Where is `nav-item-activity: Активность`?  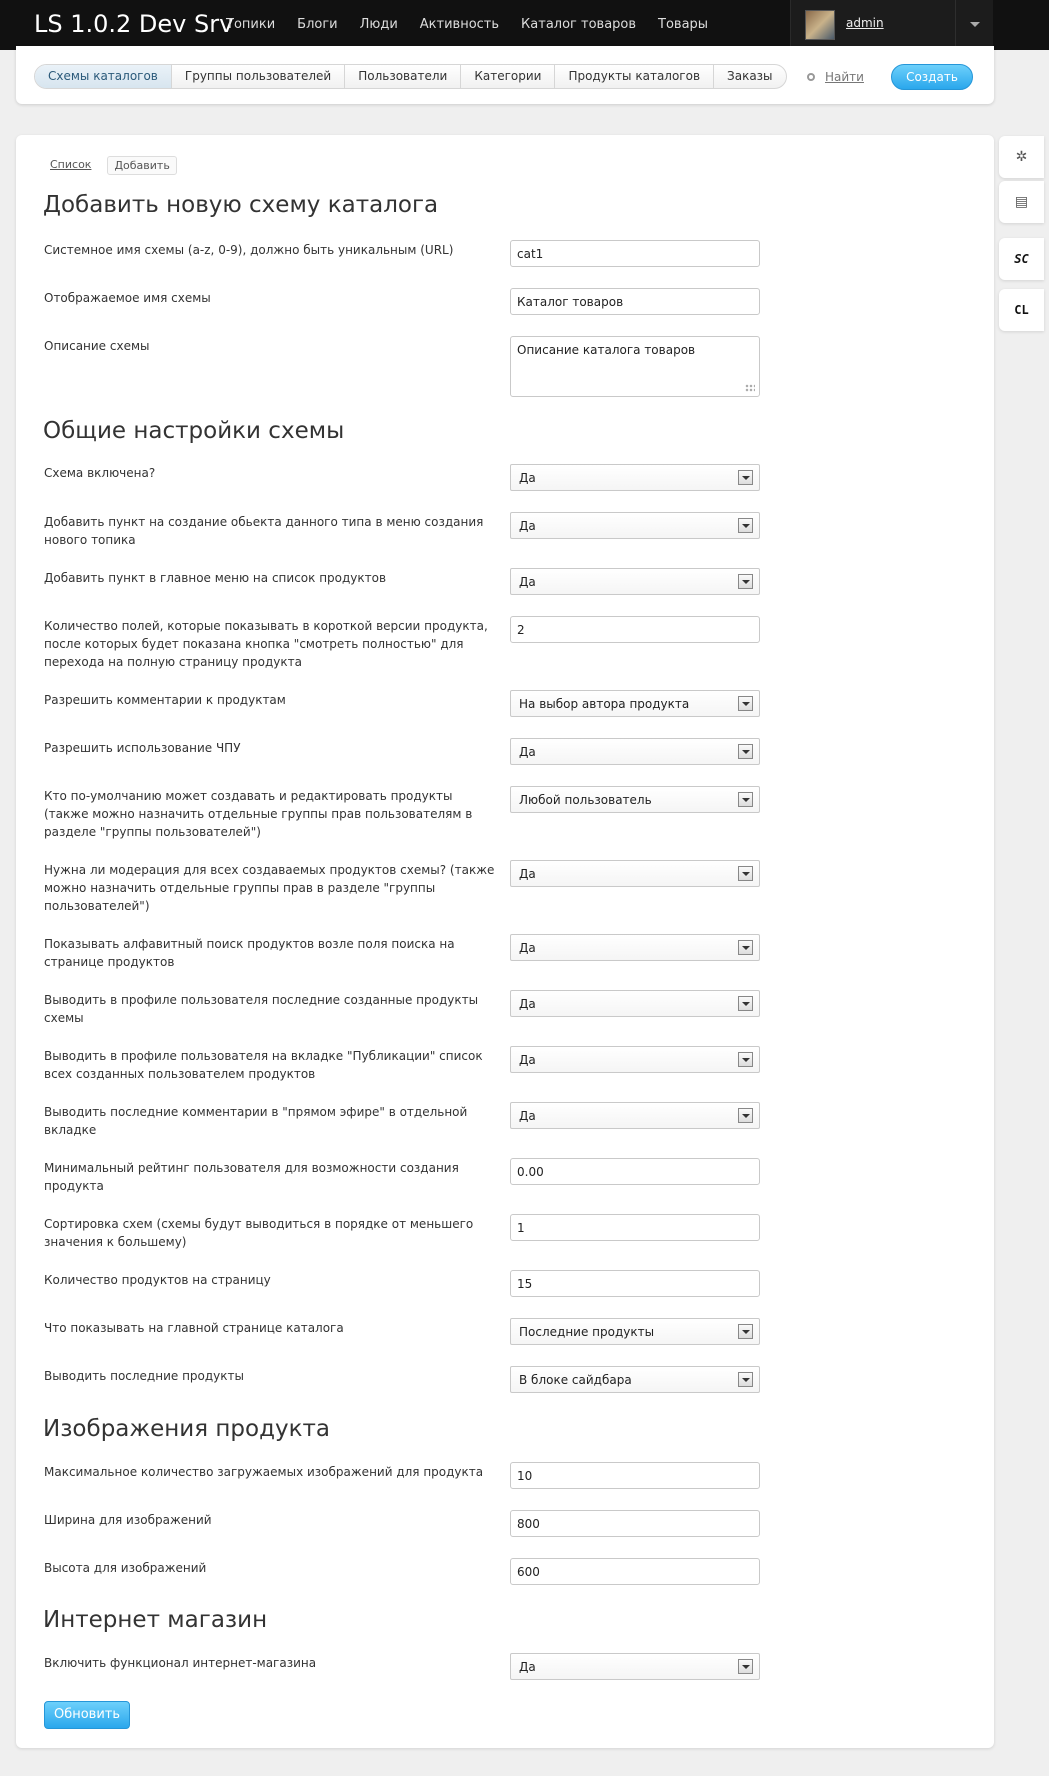 nav-item-activity: Активность is located at coordinates (459, 24).